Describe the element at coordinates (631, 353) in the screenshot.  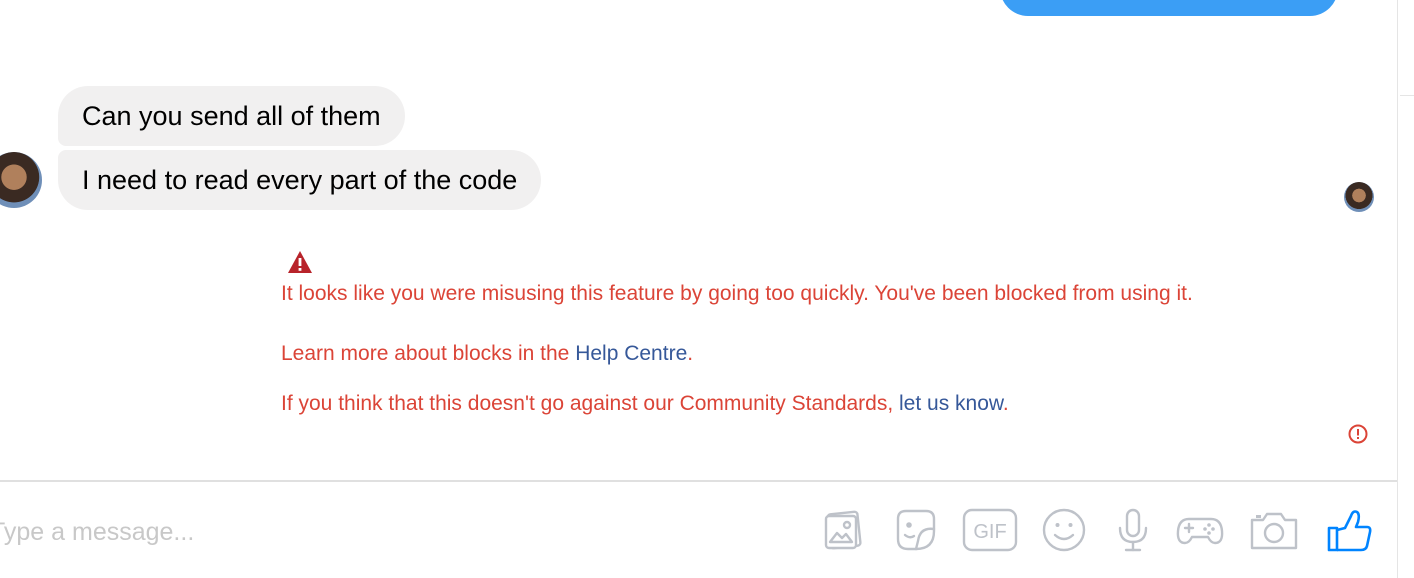
I see `help-centre-link: Help Centre` at that location.